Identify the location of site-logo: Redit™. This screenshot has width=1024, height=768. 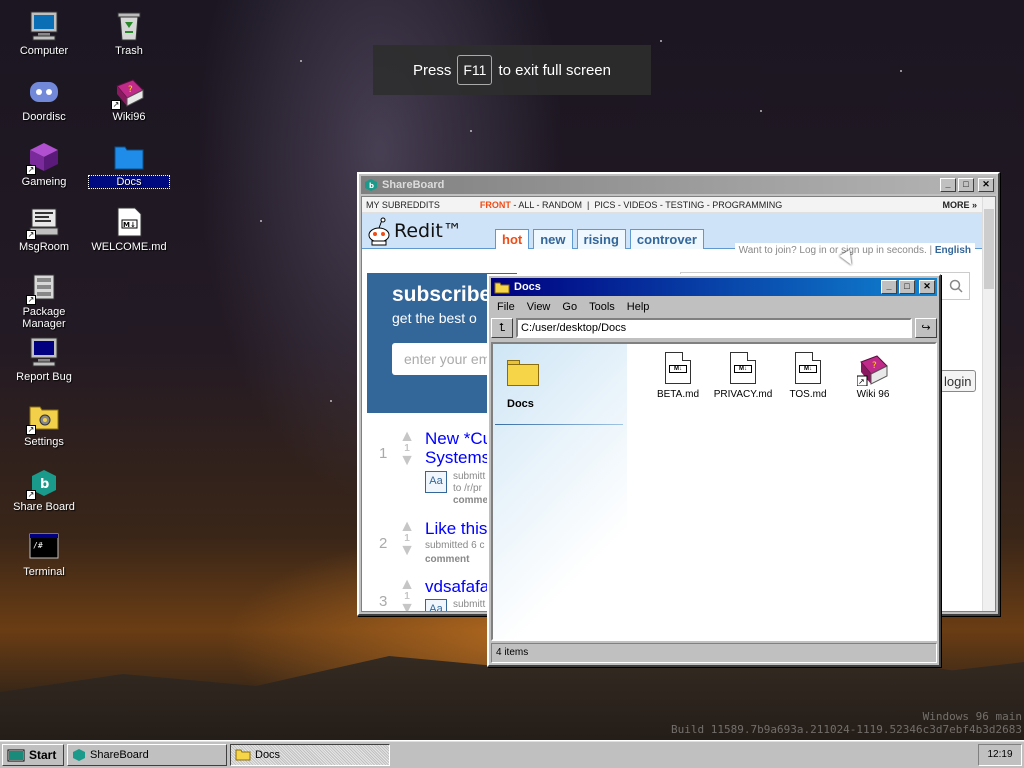
(414, 231).